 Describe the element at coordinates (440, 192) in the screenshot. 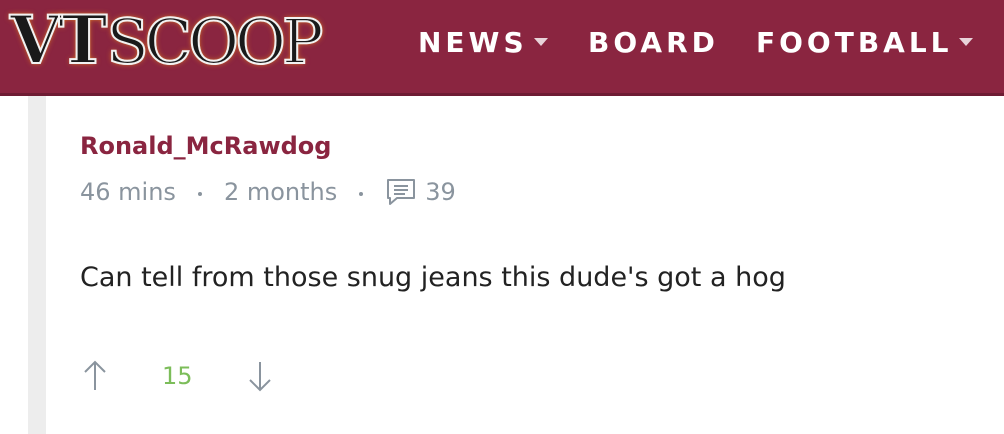

I see `reply-count: 39` at that location.